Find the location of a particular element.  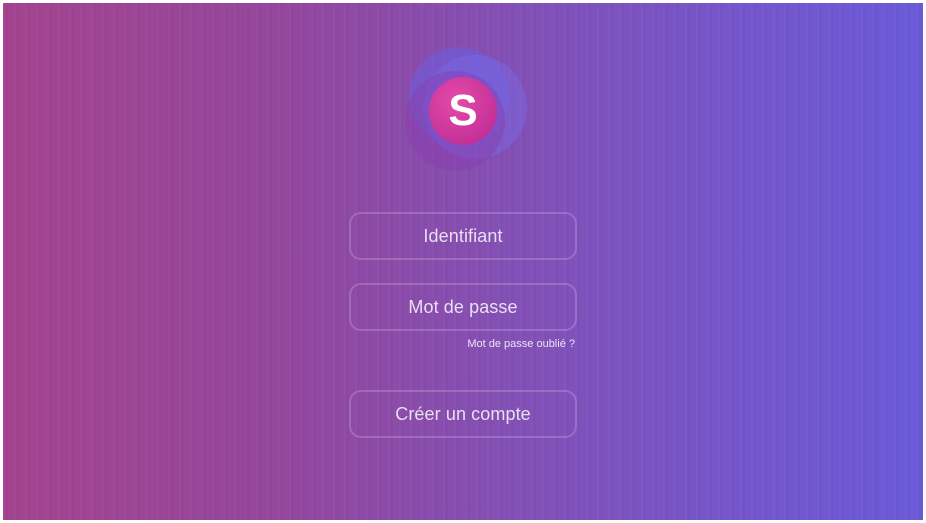

create-account-button: Créer un compte is located at coordinates (463, 414).